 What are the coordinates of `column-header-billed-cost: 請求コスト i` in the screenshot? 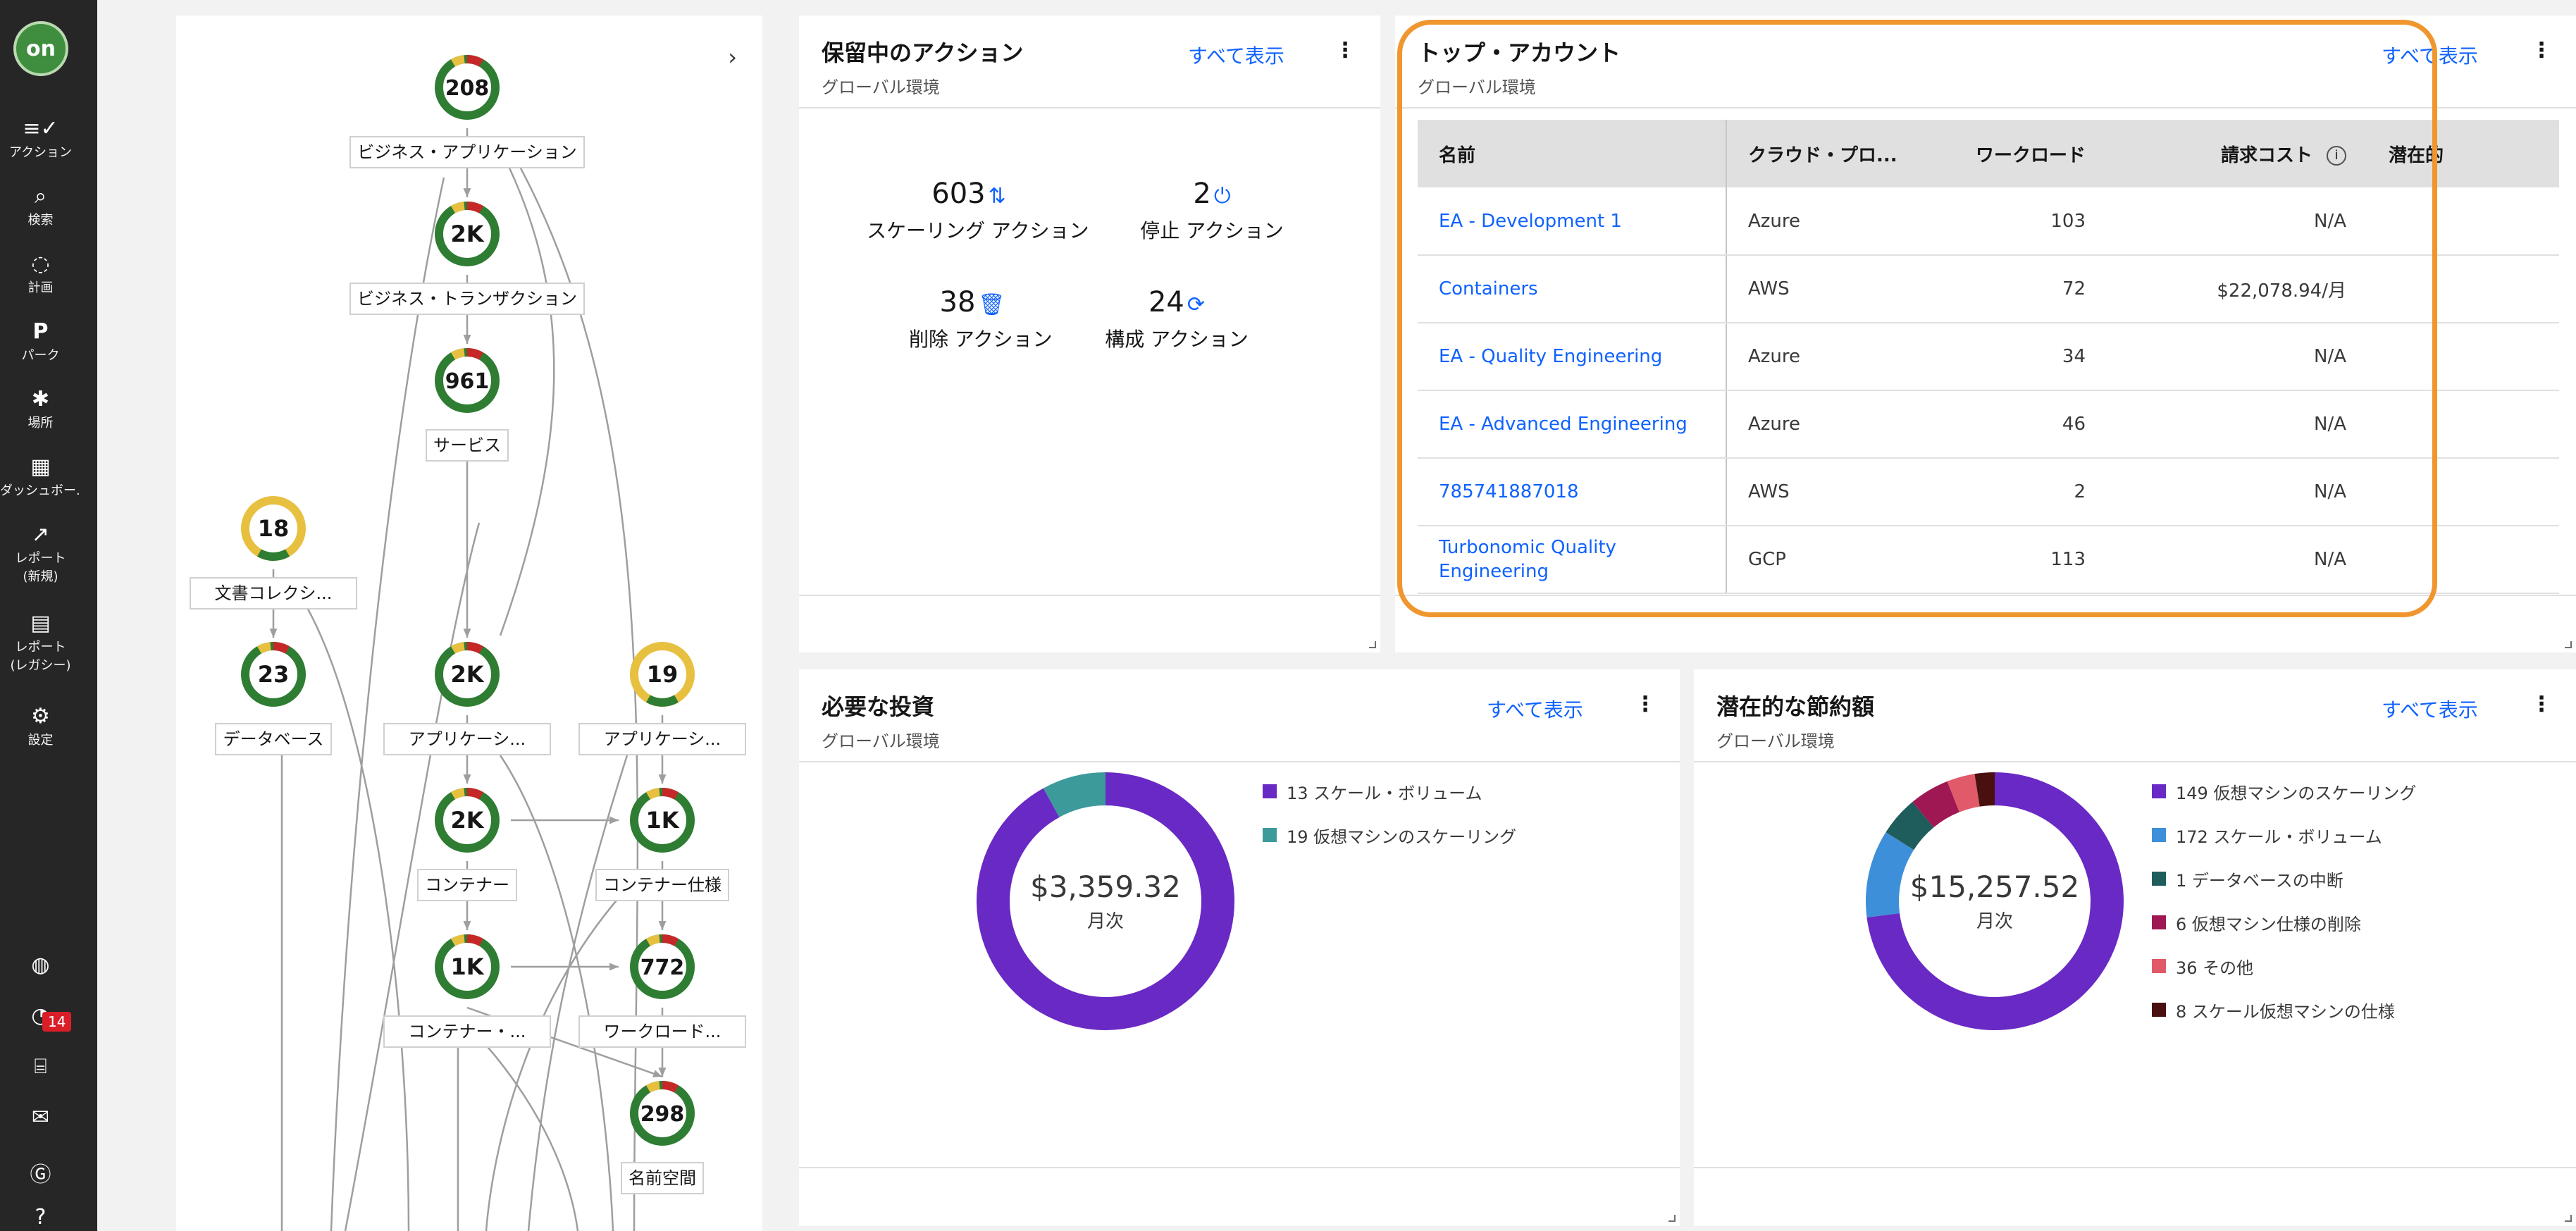 It's located at (2237, 153).